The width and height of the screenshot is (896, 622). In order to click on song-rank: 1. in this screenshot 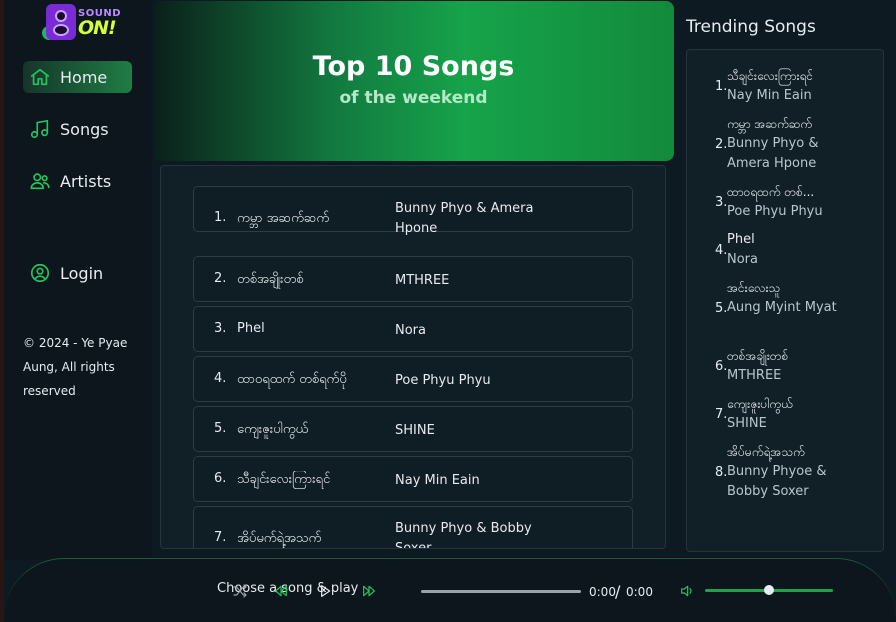, I will do `click(220, 217)`.